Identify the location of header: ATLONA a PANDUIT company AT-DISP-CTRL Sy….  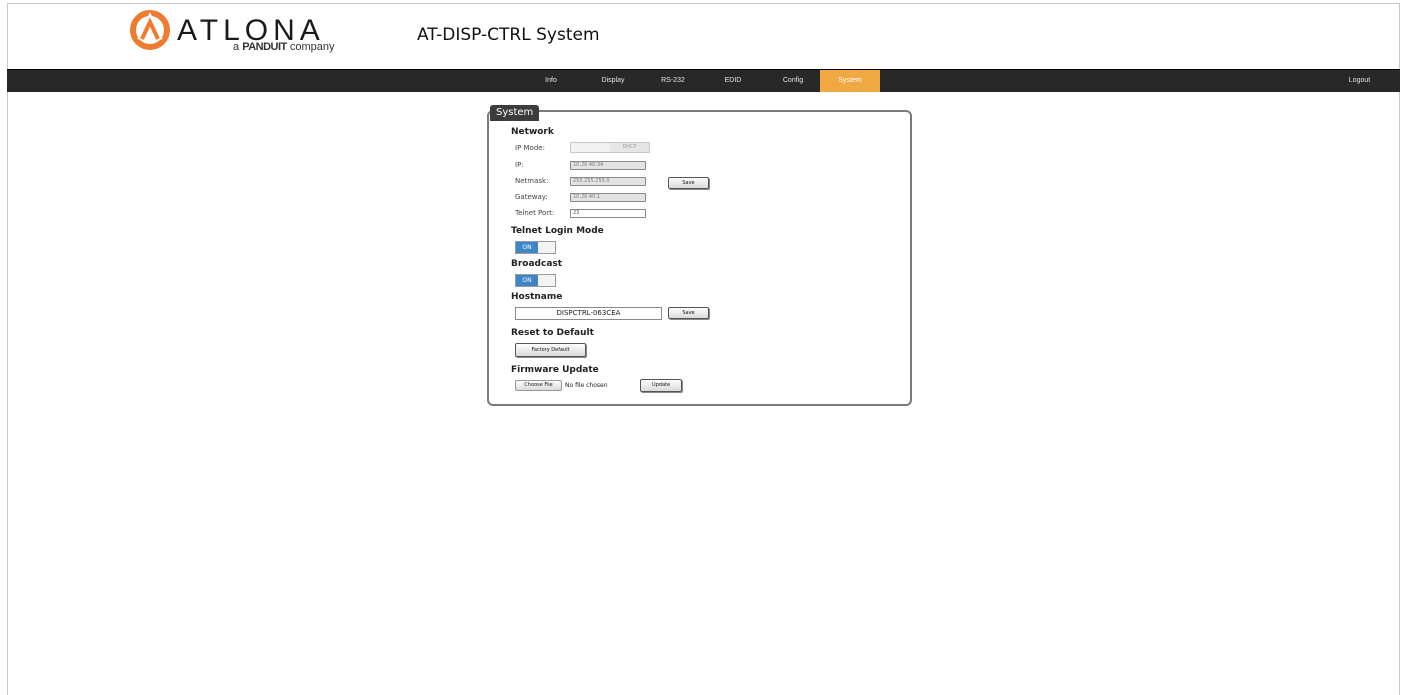
(703, 34).